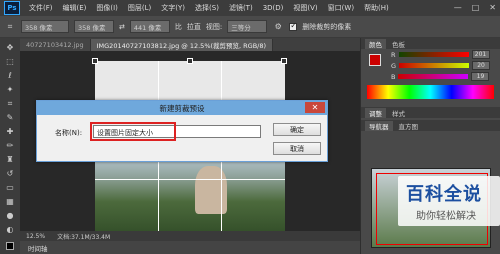 This screenshot has height=254, width=500. I want to click on menu-type: 文字(Y), so click(173, 8).